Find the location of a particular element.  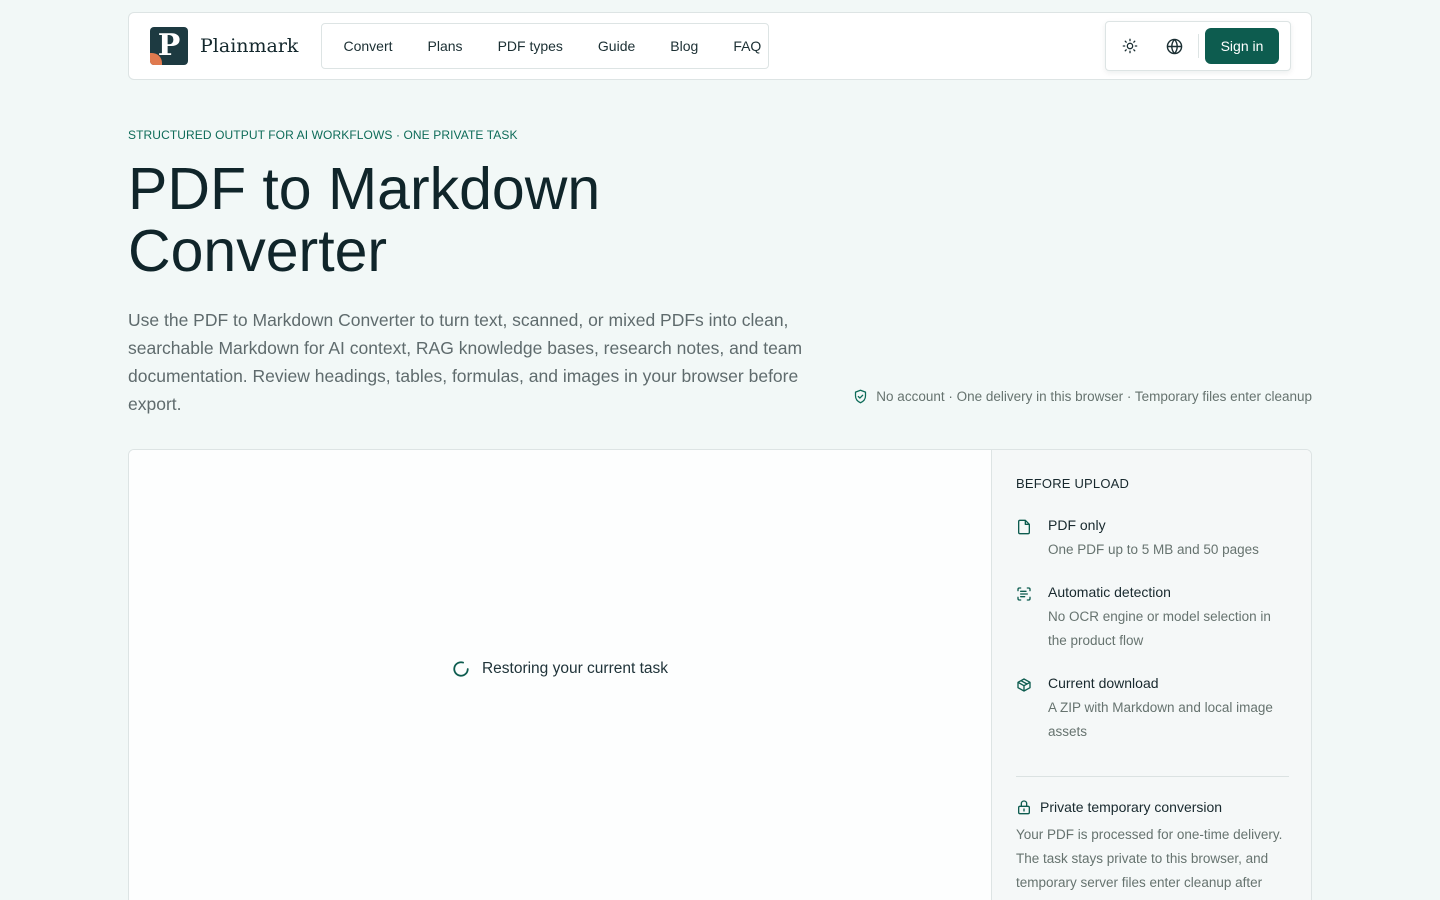

spinner-icon is located at coordinates (461, 669).